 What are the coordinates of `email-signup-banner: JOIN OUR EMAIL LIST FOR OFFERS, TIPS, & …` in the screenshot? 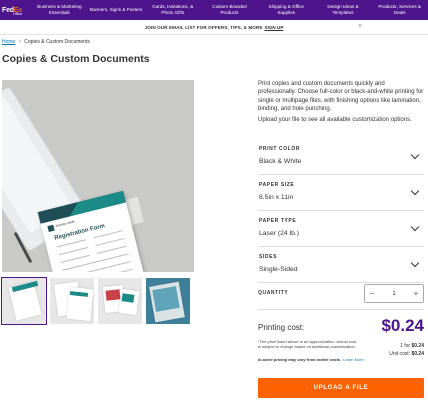 It's located at (214, 27).